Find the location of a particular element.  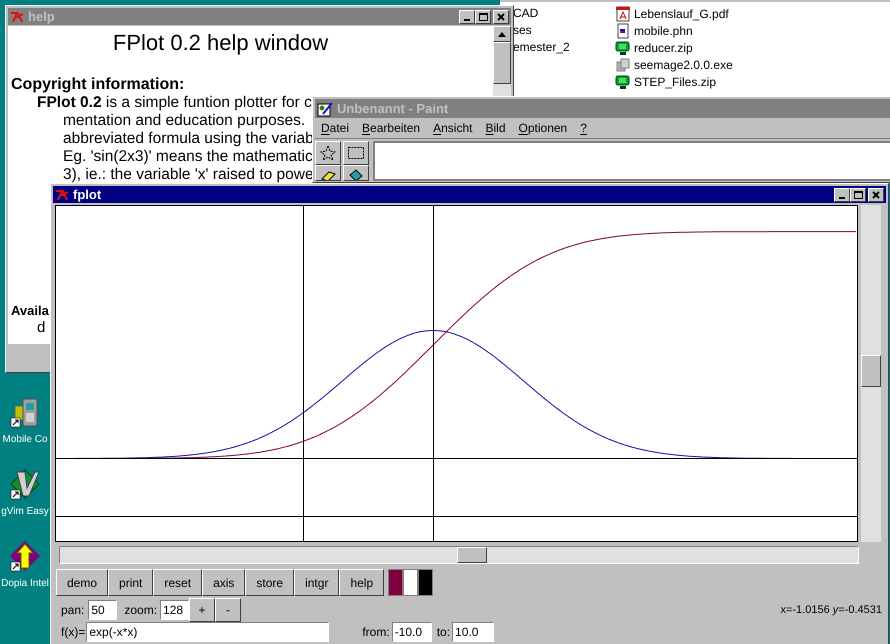

coordinate-readout: x=-1.0156 y=-0.4531 is located at coordinates (831, 610).